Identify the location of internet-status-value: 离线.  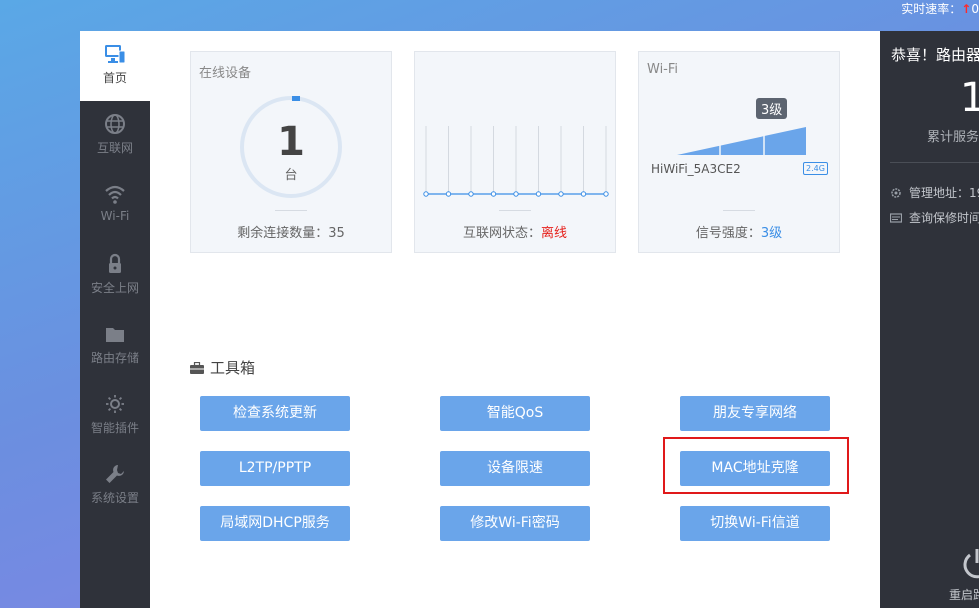
(554, 233).